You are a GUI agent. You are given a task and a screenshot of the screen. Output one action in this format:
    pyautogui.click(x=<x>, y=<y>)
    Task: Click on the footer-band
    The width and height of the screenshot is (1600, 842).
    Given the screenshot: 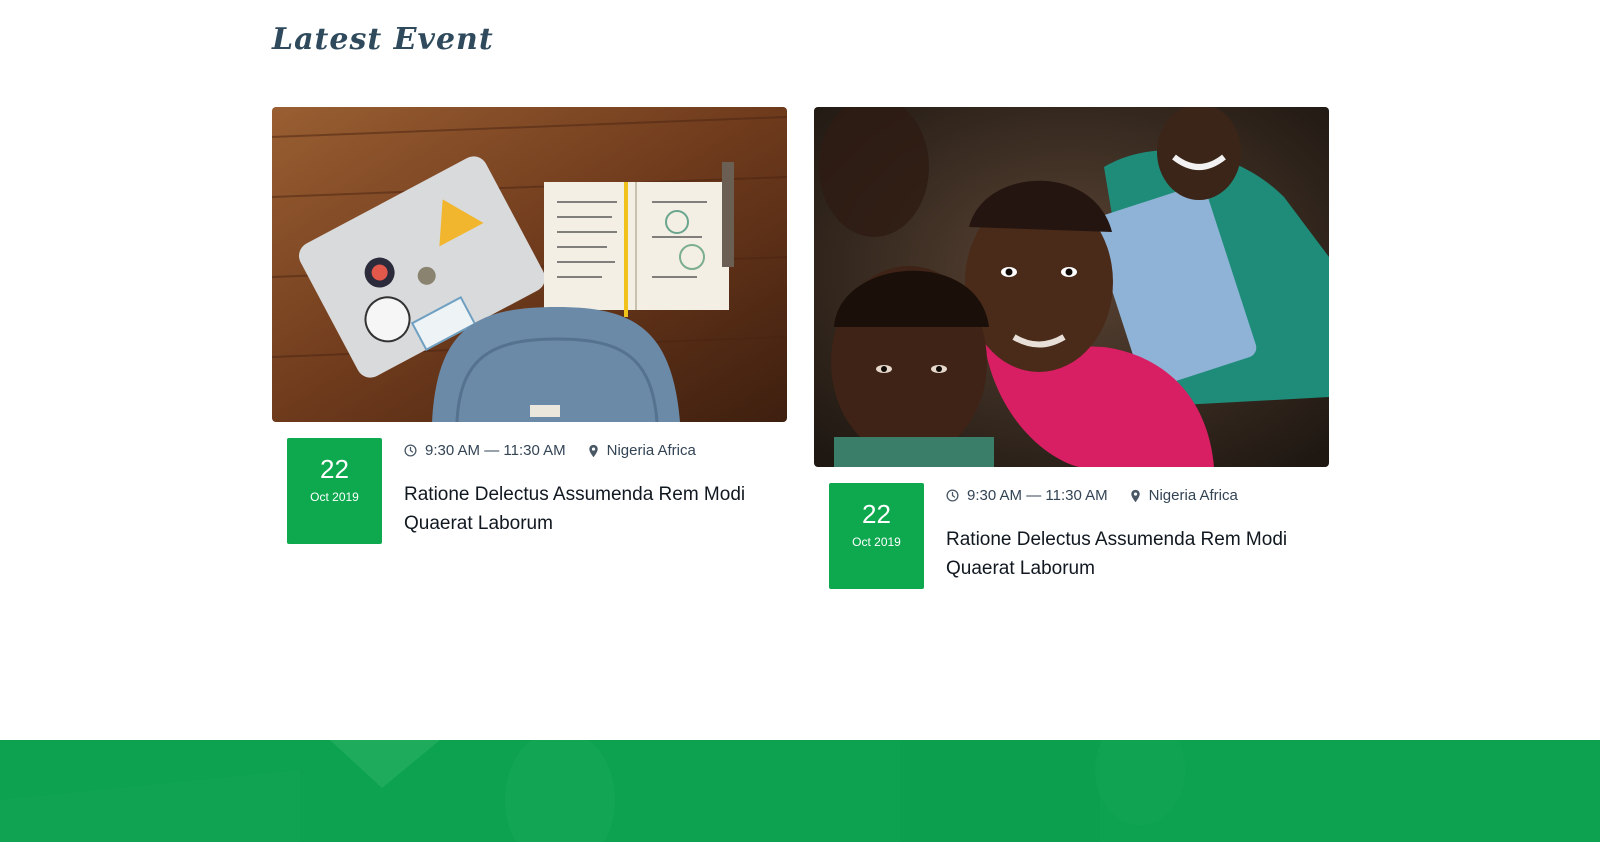 What is the action you would take?
    pyautogui.click(x=800, y=791)
    